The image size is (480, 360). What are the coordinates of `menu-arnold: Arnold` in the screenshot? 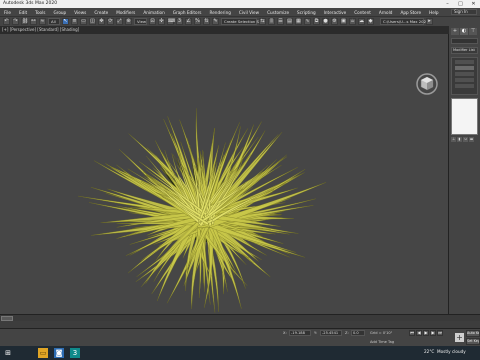 It's located at (386, 12).